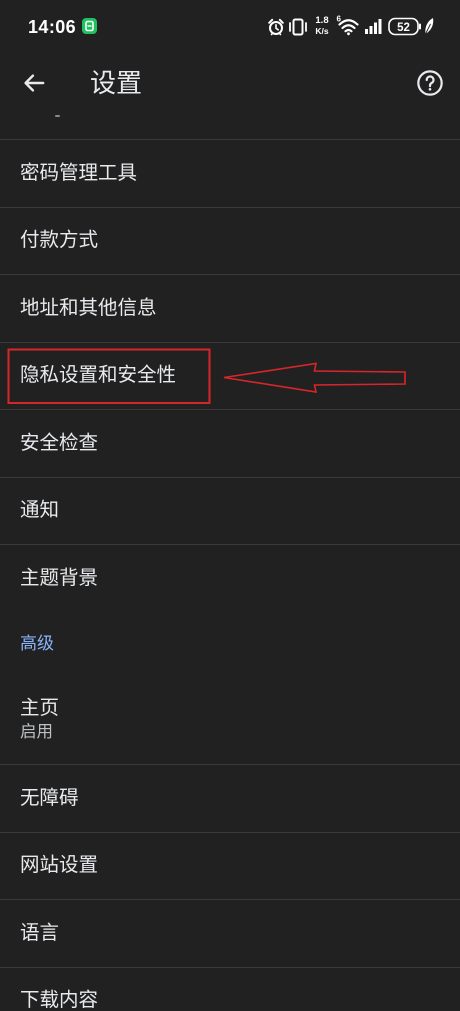 This screenshot has height=1011, width=460. I want to click on settings-item-label: 地址和其他信息, so click(88, 307).